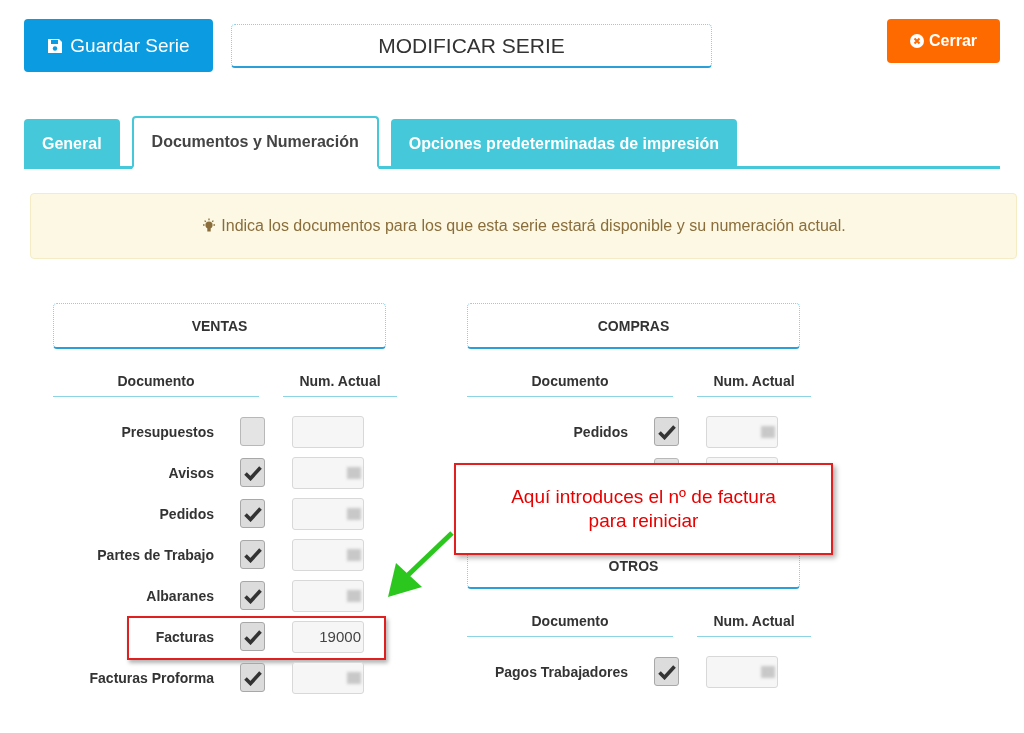 The width and height of the screenshot is (1024, 733). What do you see at coordinates (255, 142) in the screenshot?
I see `tab: Documentos y Numeración` at bounding box center [255, 142].